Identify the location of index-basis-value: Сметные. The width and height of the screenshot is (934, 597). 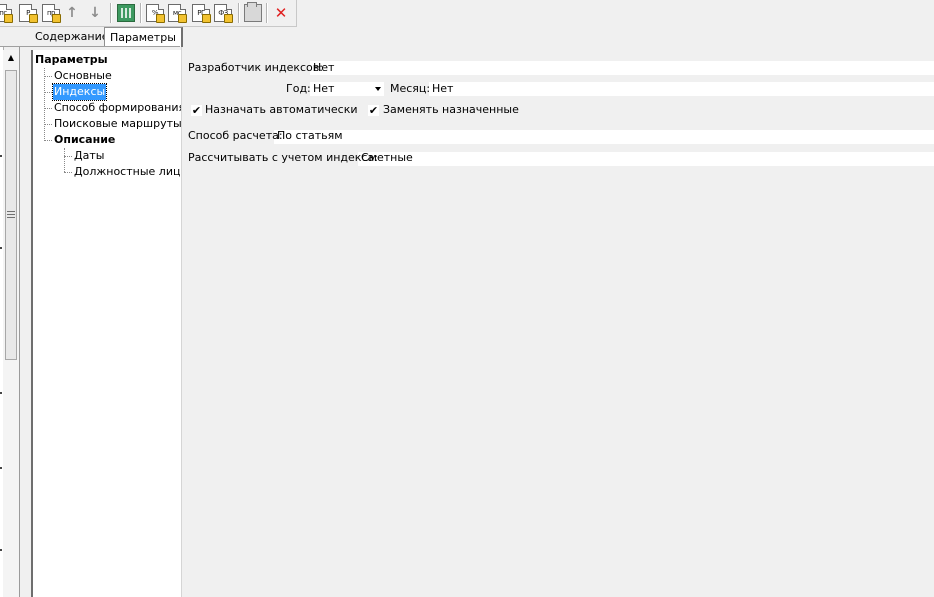
(387, 158).